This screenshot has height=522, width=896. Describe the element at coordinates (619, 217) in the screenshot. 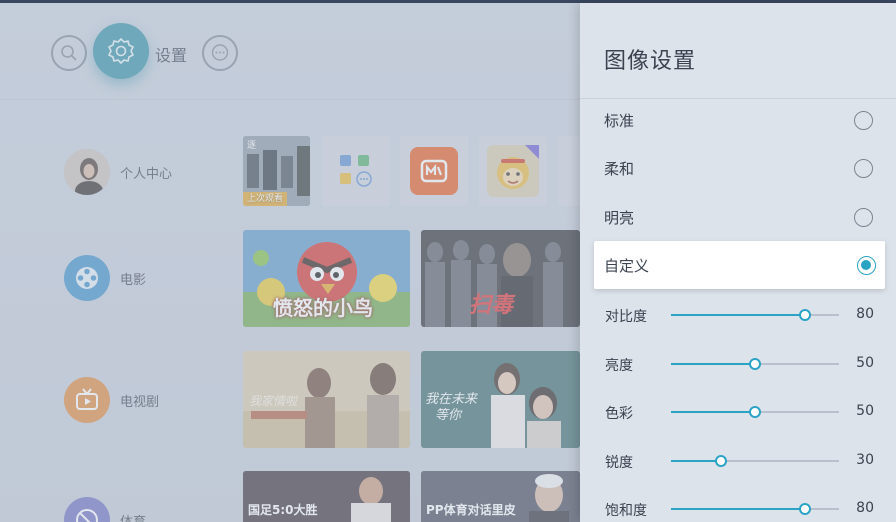

I see `mode-option-label: 明亮` at that location.